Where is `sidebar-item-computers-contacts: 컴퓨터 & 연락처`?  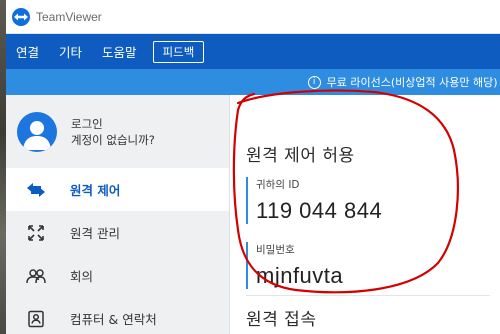 sidebar-item-computers-contacts: 컴퓨터 & 연락처 is located at coordinates (117, 315).